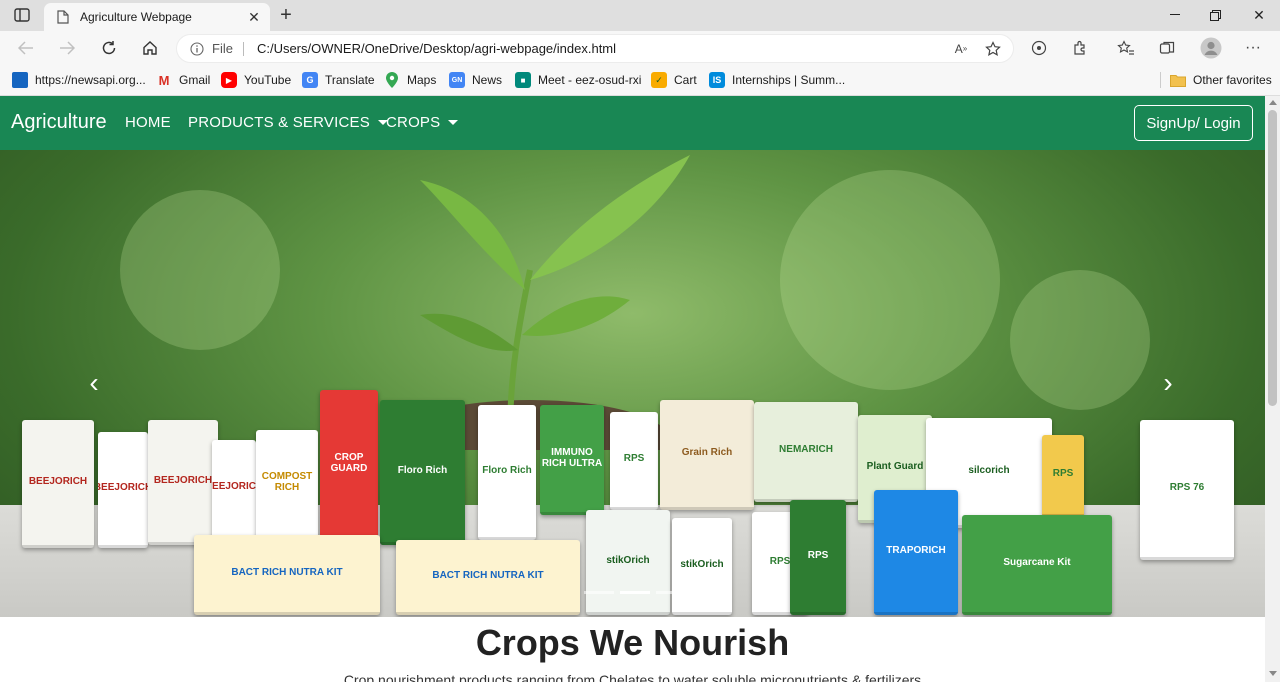  Describe the element at coordinates (1259, 15) in the screenshot. I see `close-window-icon: ✕` at that location.